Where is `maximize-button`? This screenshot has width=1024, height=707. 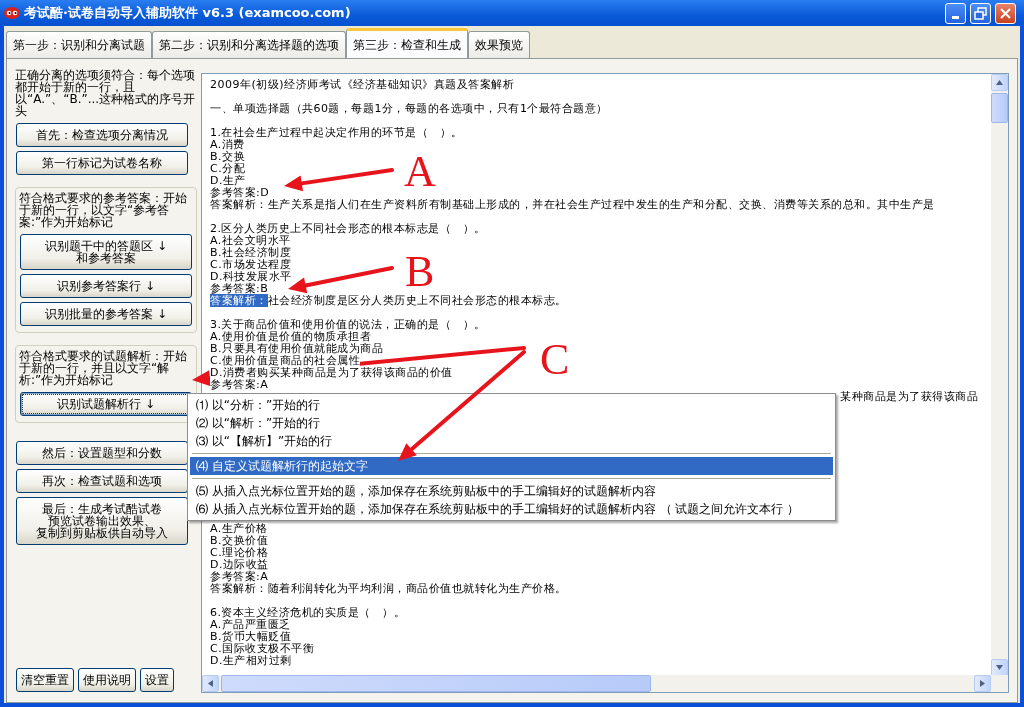
maximize-button is located at coordinates (980, 13).